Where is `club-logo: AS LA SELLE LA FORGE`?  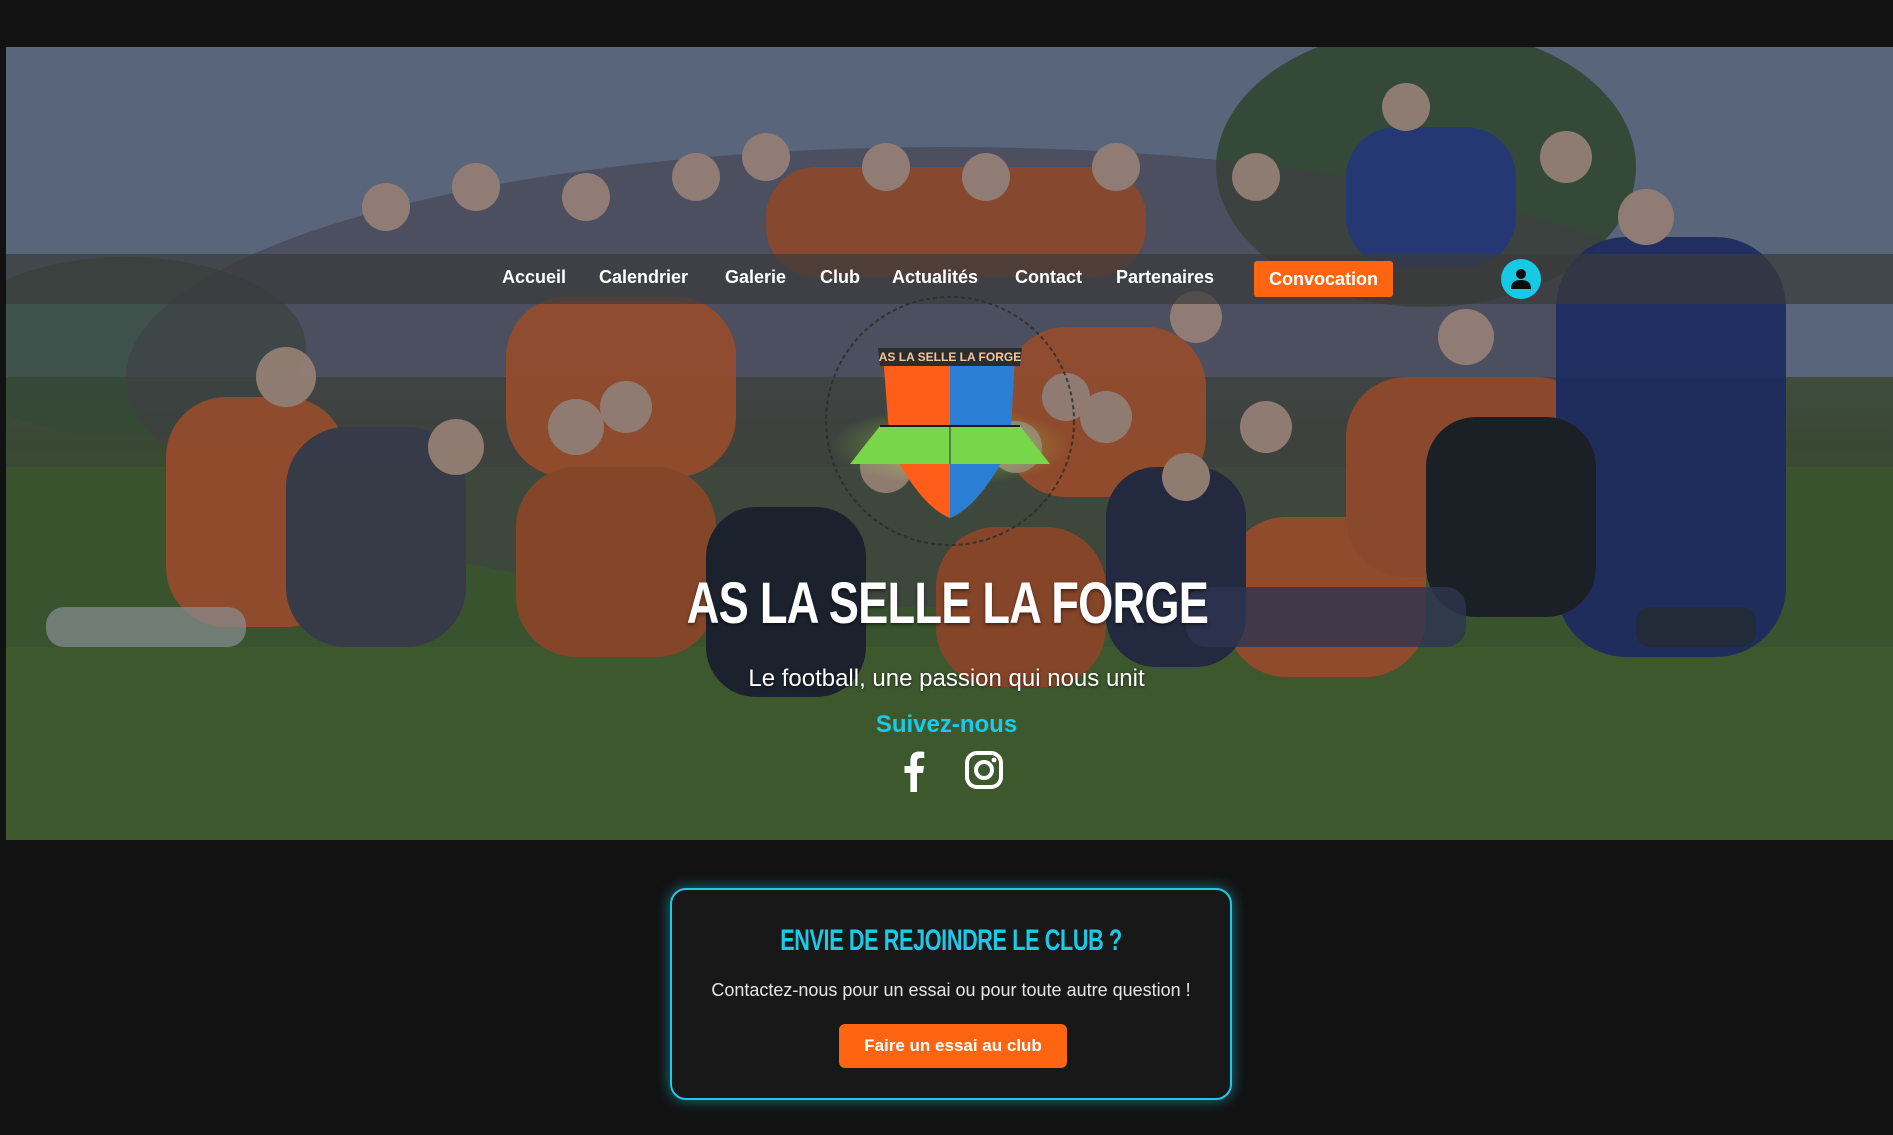 club-logo: AS LA SELLE LA FORGE is located at coordinates (950, 421).